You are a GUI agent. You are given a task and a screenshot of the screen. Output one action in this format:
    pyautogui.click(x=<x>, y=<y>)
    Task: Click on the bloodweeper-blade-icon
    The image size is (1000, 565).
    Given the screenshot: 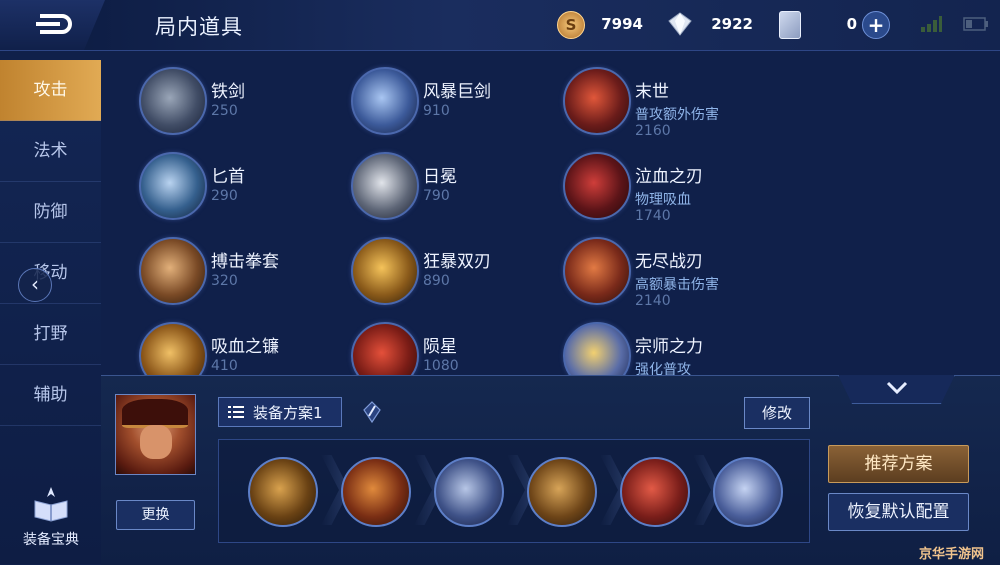 What is the action you would take?
    pyautogui.click(x=597, y=186)
    